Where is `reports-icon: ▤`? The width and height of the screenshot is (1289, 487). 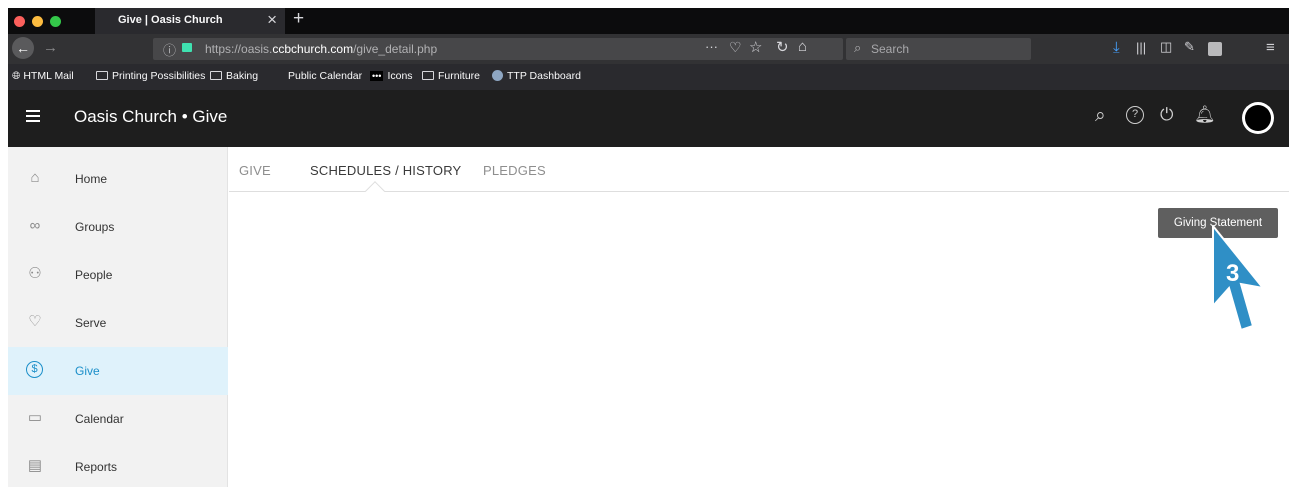
reports-icon: ▤ is located at coordinates (35, 465).